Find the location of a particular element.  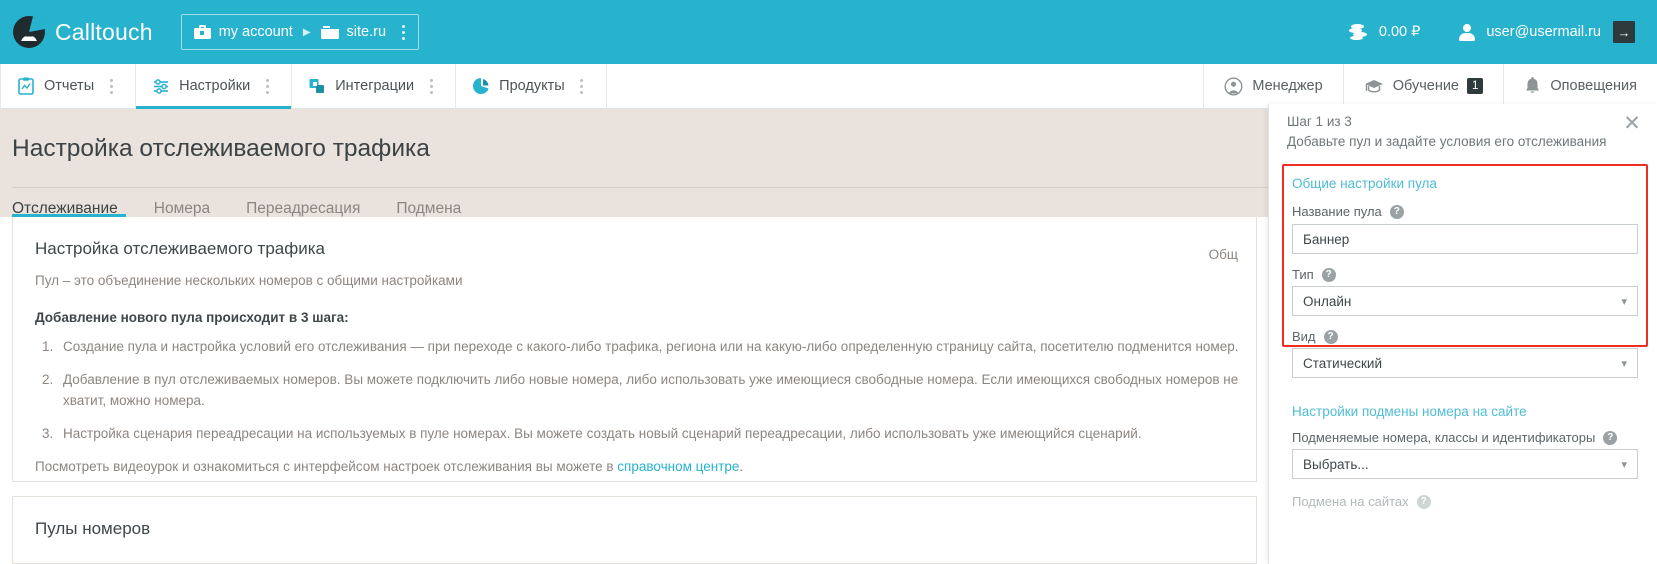

number-pools-heading: Пулы номеров is located at coordinates (93, 528).